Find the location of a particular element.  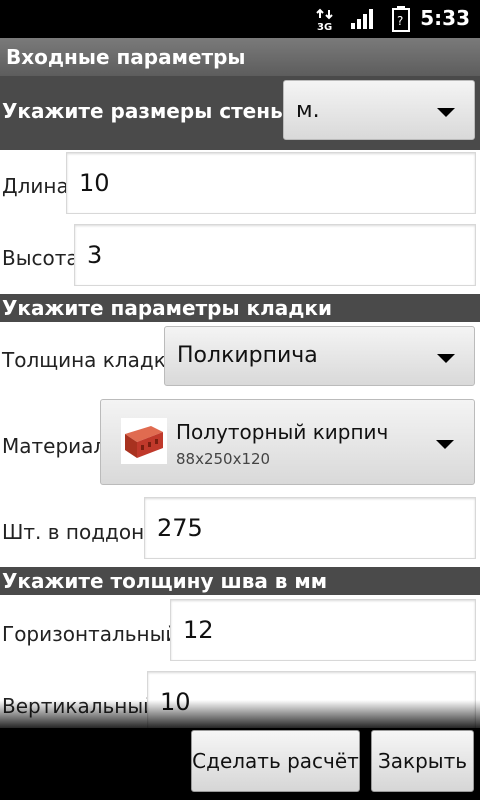

battery-unknown-icon: ? is located at coordinates (401, 19).